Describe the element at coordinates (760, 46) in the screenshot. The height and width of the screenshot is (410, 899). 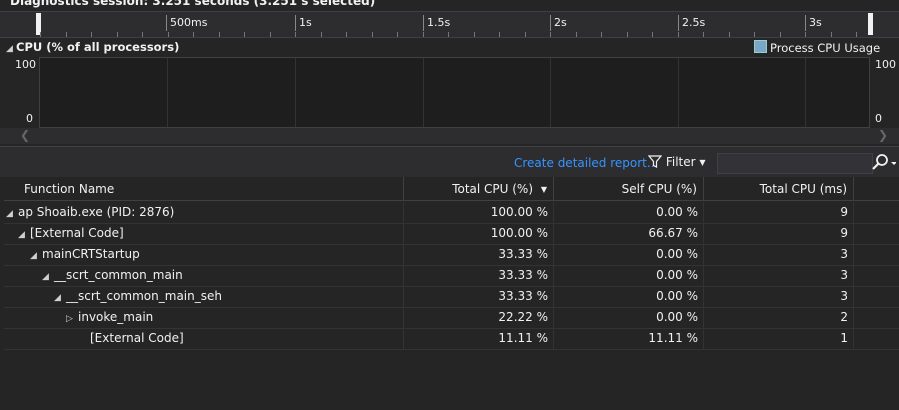
I see `legend-swatch` at that location.